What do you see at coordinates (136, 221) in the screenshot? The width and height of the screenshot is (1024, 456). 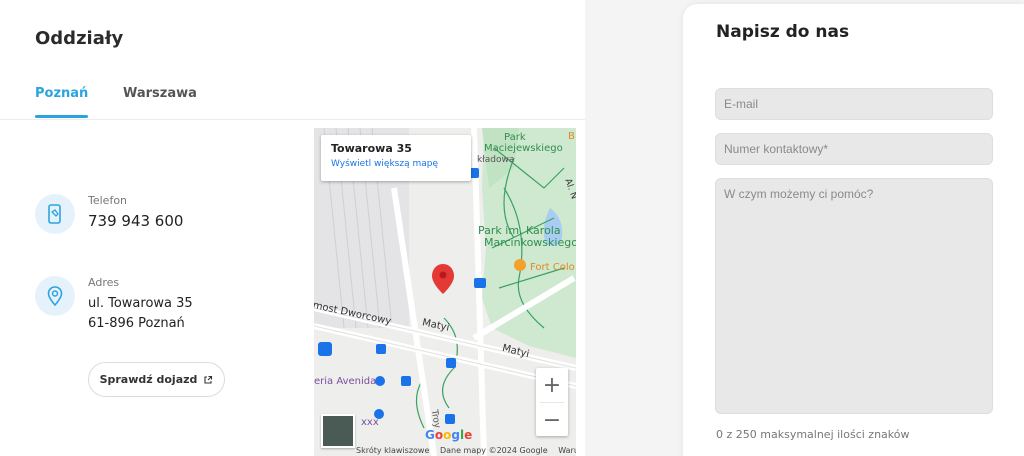 I see `phone-value: 739 943 600` at bounding box center [136, 221].